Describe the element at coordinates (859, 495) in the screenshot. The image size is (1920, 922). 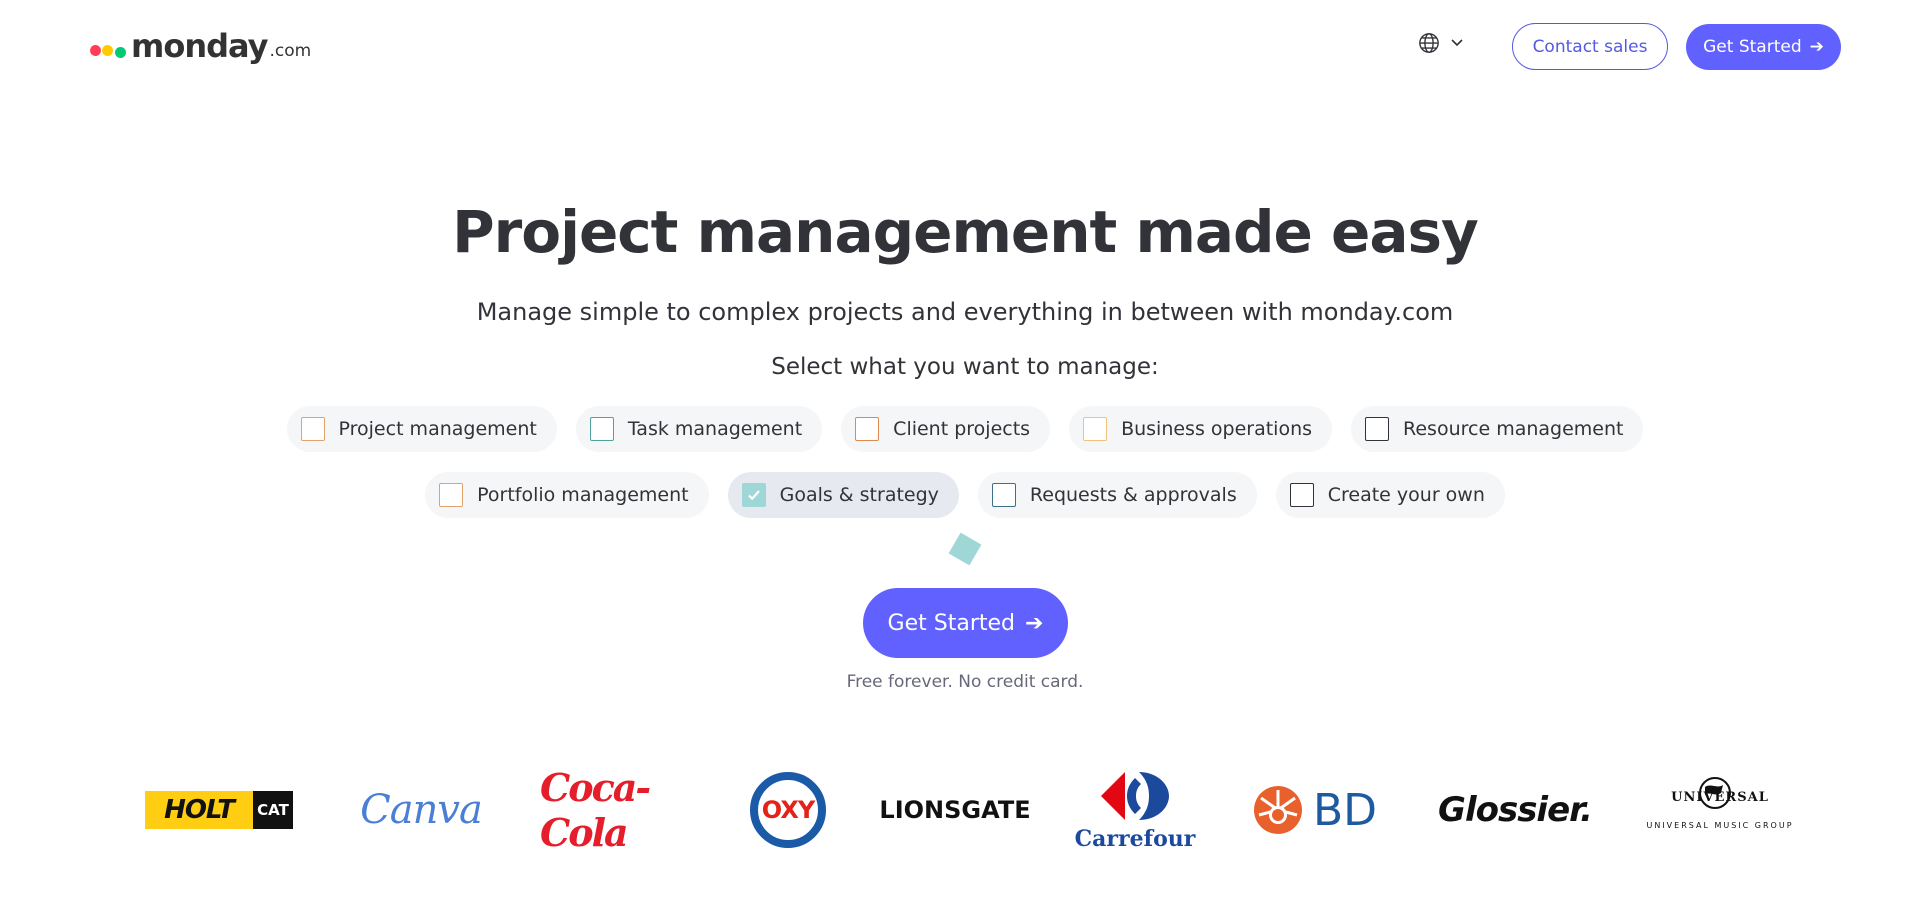
I see `option-label: Goals & strategy` at that location.